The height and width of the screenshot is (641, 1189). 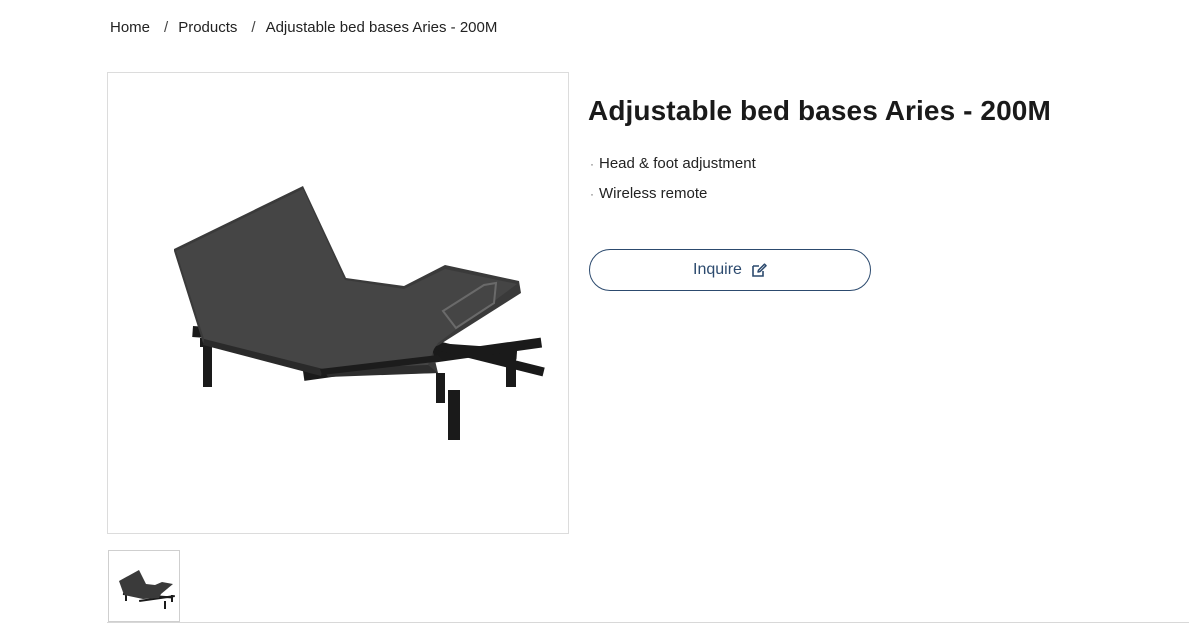 I want to click on product-thumbnail, so click(x=144, y=586).